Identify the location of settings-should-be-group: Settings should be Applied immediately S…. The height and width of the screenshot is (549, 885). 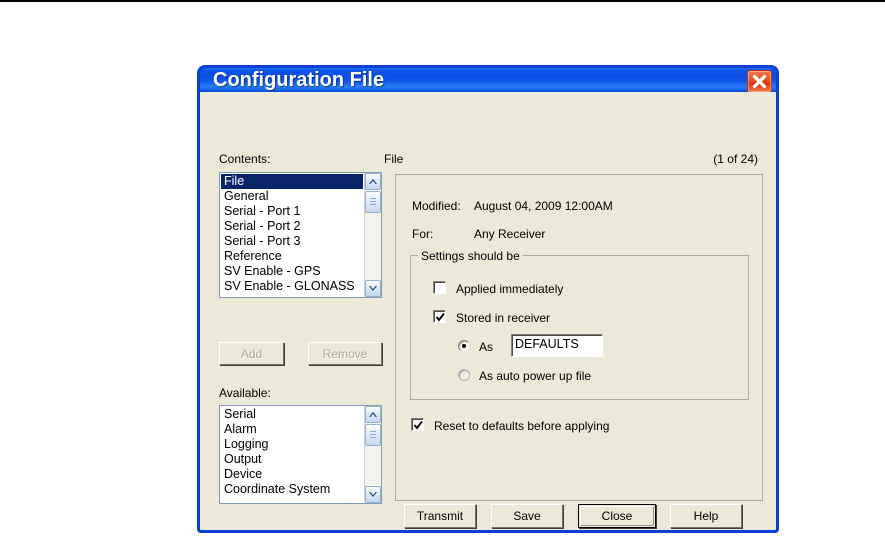
(579, 324).